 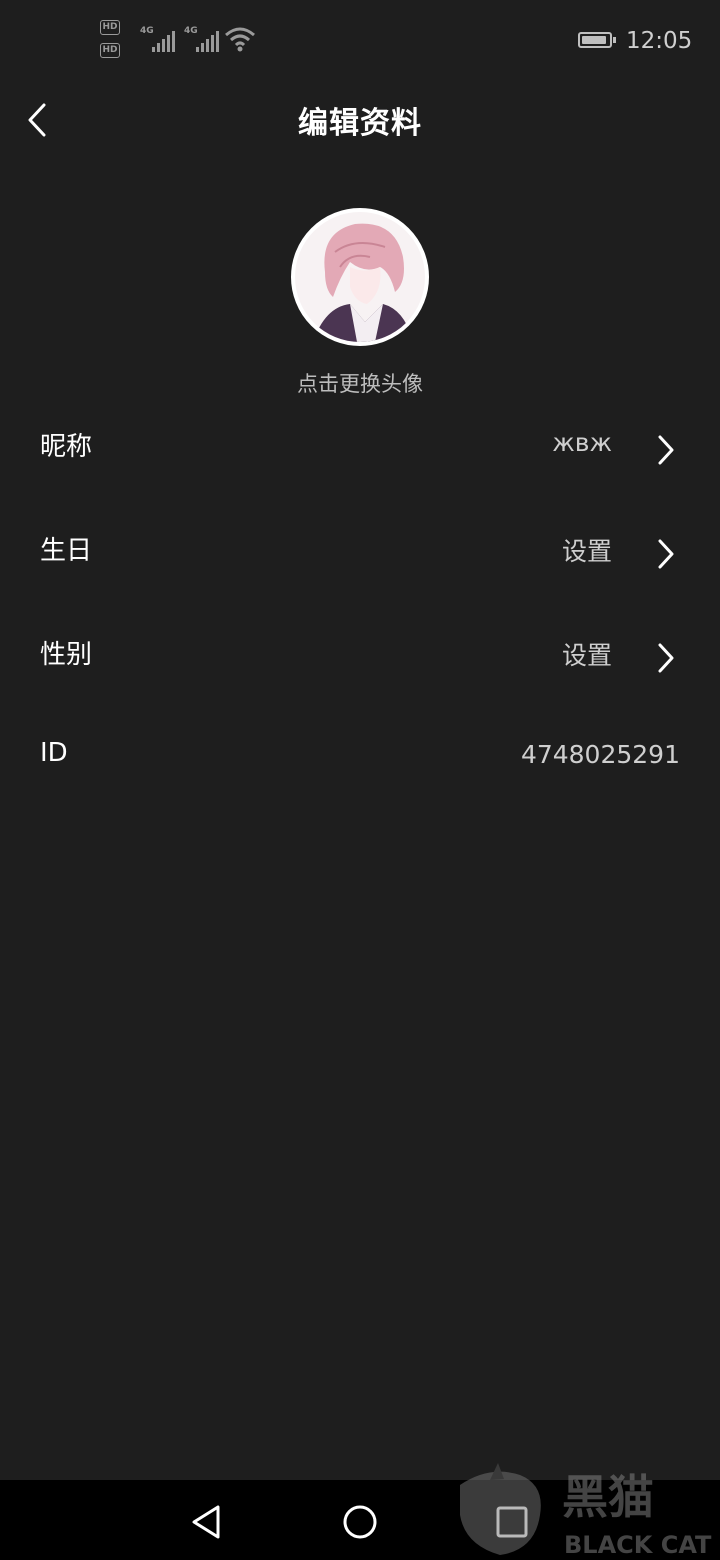 I want to click on status-bar: HD HD 4G 4G 12:05, so click(x=360, y=42).